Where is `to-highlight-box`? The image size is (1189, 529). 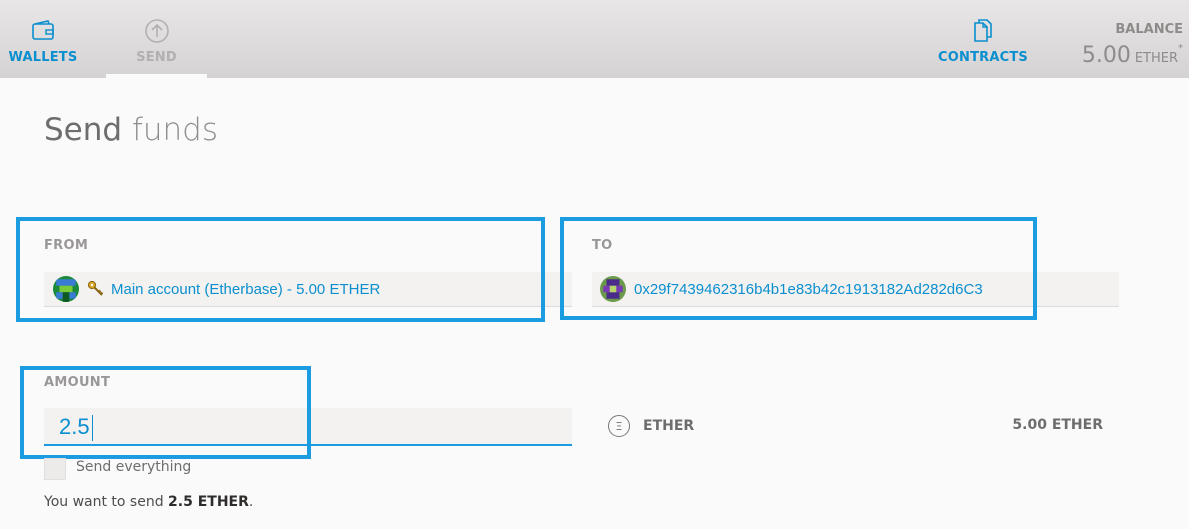
to-highlight-box is located at coordinates (798, 268).